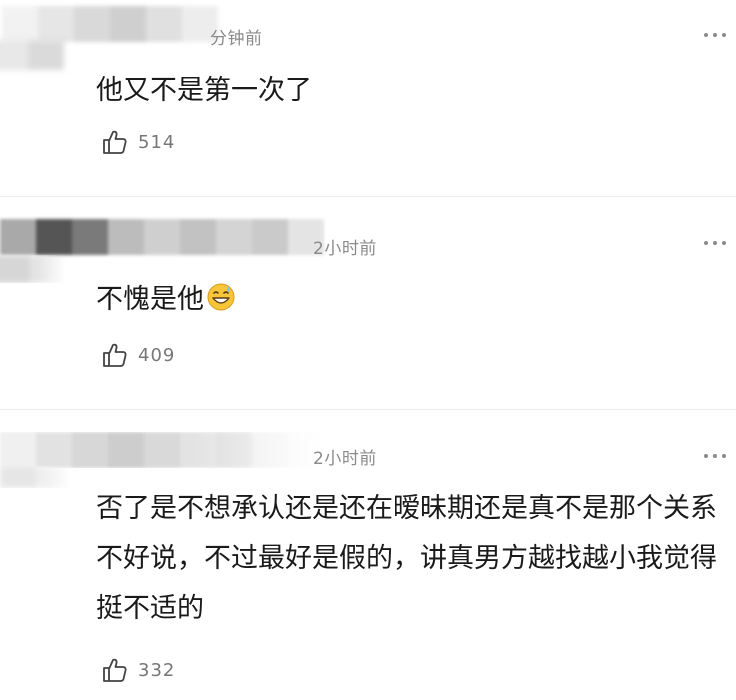 This screenshot has width=736, height=700. I want to click on comment-text: 他又不是第一次了, so click(204, 90).